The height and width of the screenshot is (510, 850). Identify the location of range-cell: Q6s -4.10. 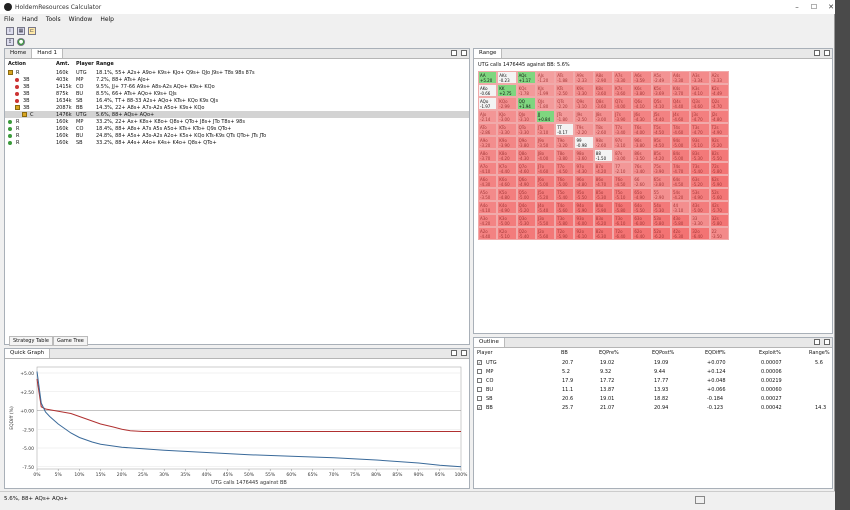
(642, 103).